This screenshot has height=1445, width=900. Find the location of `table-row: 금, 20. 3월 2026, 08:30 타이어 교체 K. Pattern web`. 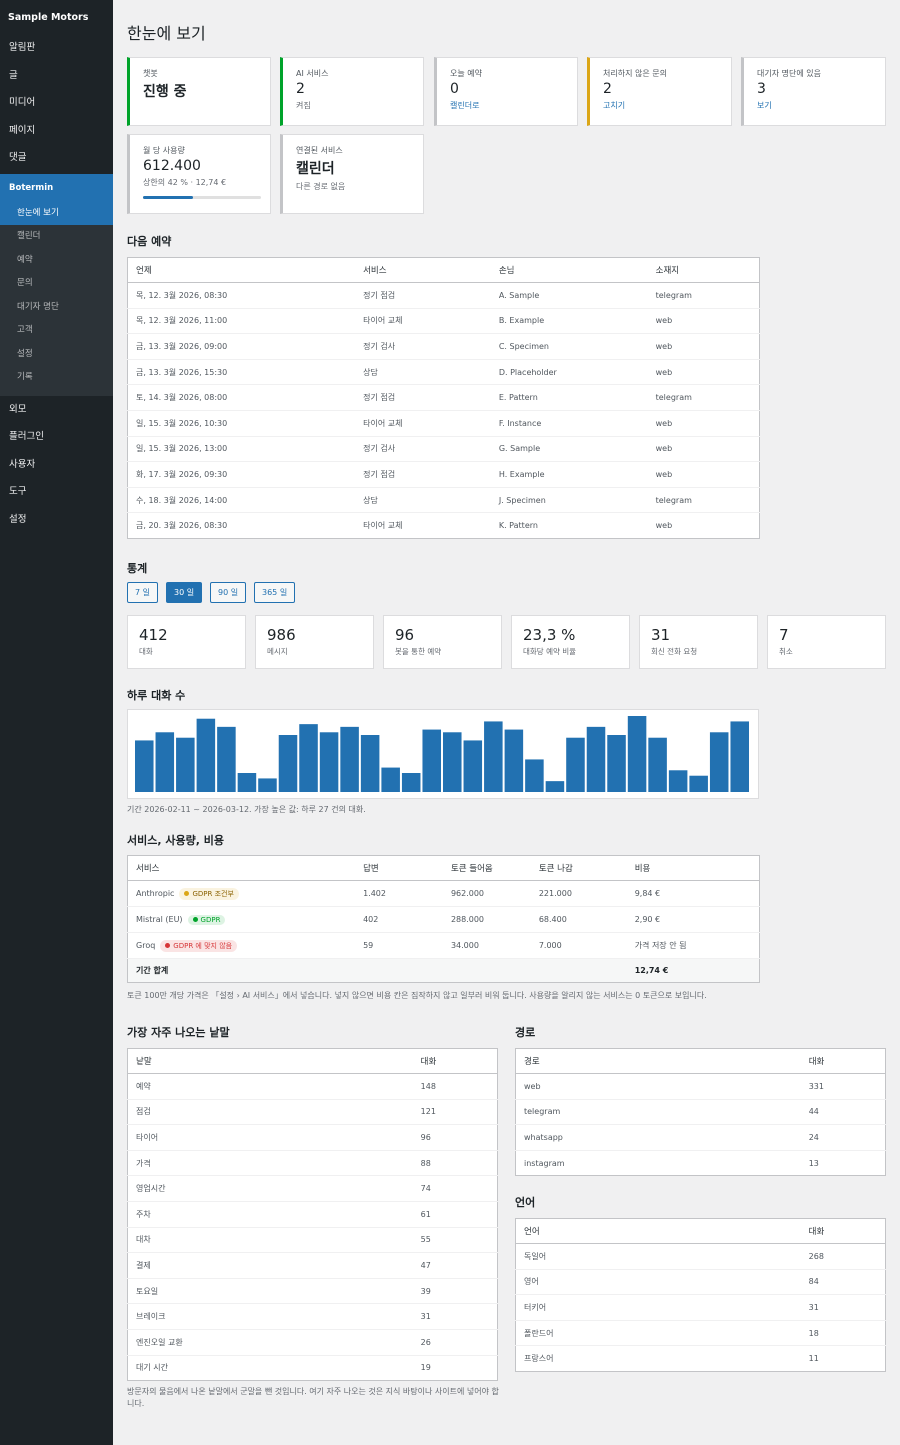

table-row: 금, 20. 3월 2026, 08:30 타이어 교체 K. Pattern web is located at coordinates (443, 525).